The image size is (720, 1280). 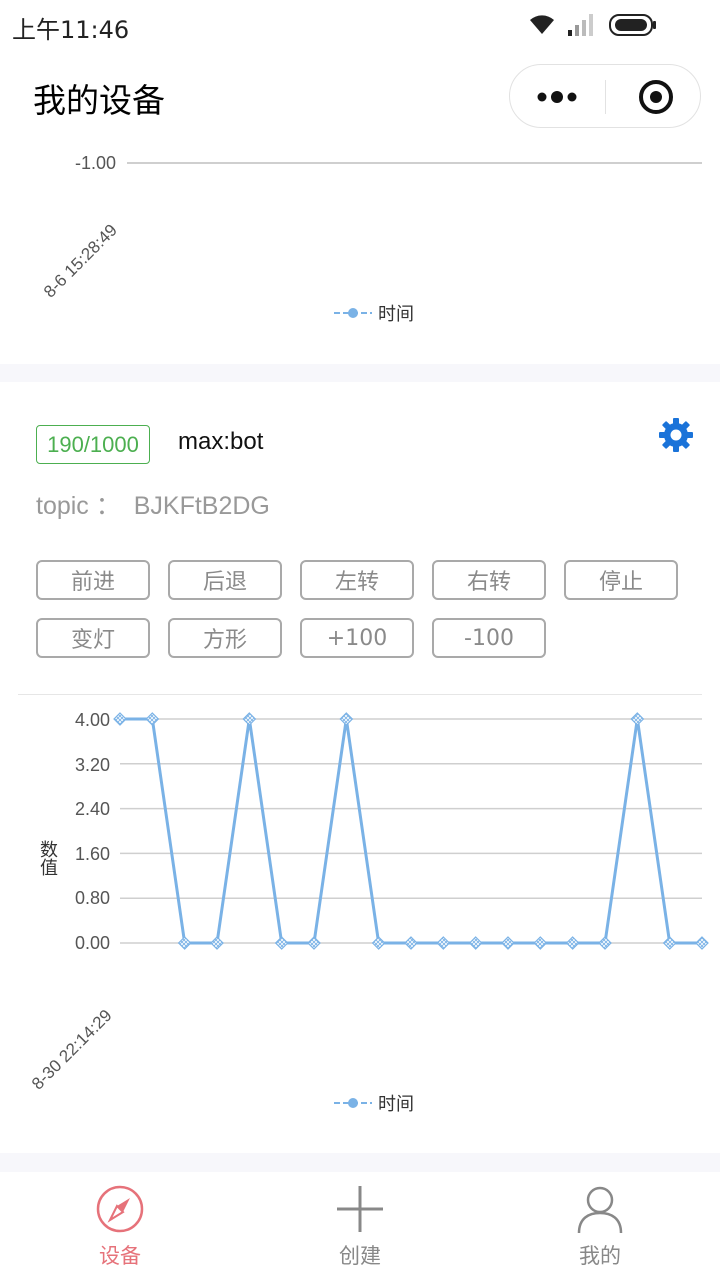 What do you see at coordinates (225, 580) in the screenshot?
I see `command-button-backward: 后退` at bounding box center [225, 580].